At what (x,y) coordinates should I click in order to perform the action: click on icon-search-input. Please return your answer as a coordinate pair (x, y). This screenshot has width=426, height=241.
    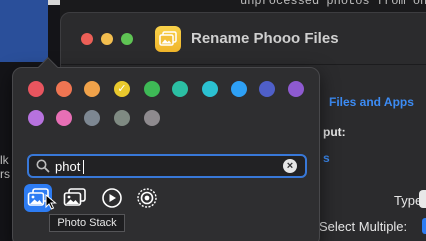
    Looking at the image, I should click on (165, 166).